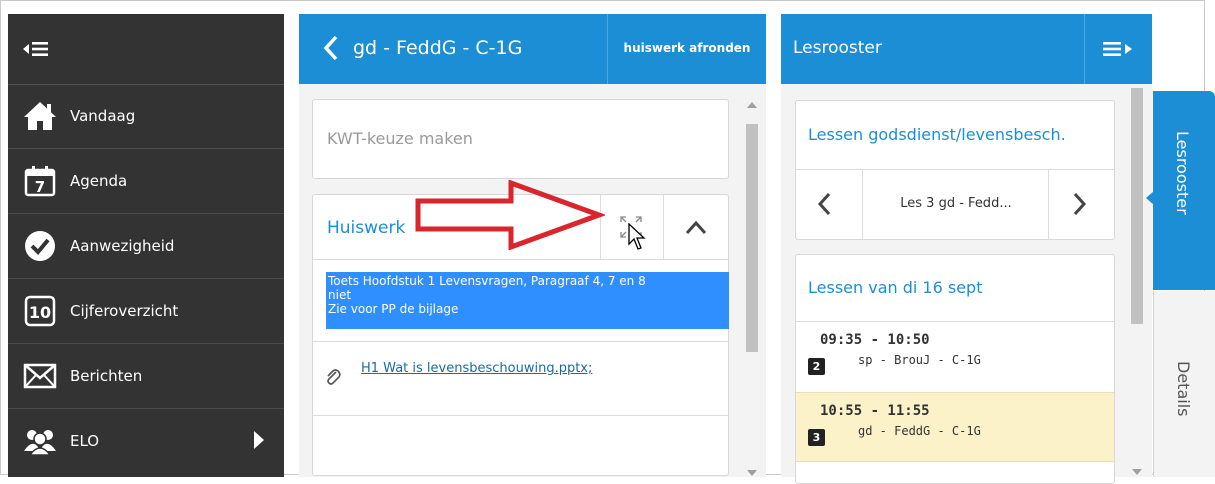  I want to click on lesson-number-badge: 3, so click(816, 437).